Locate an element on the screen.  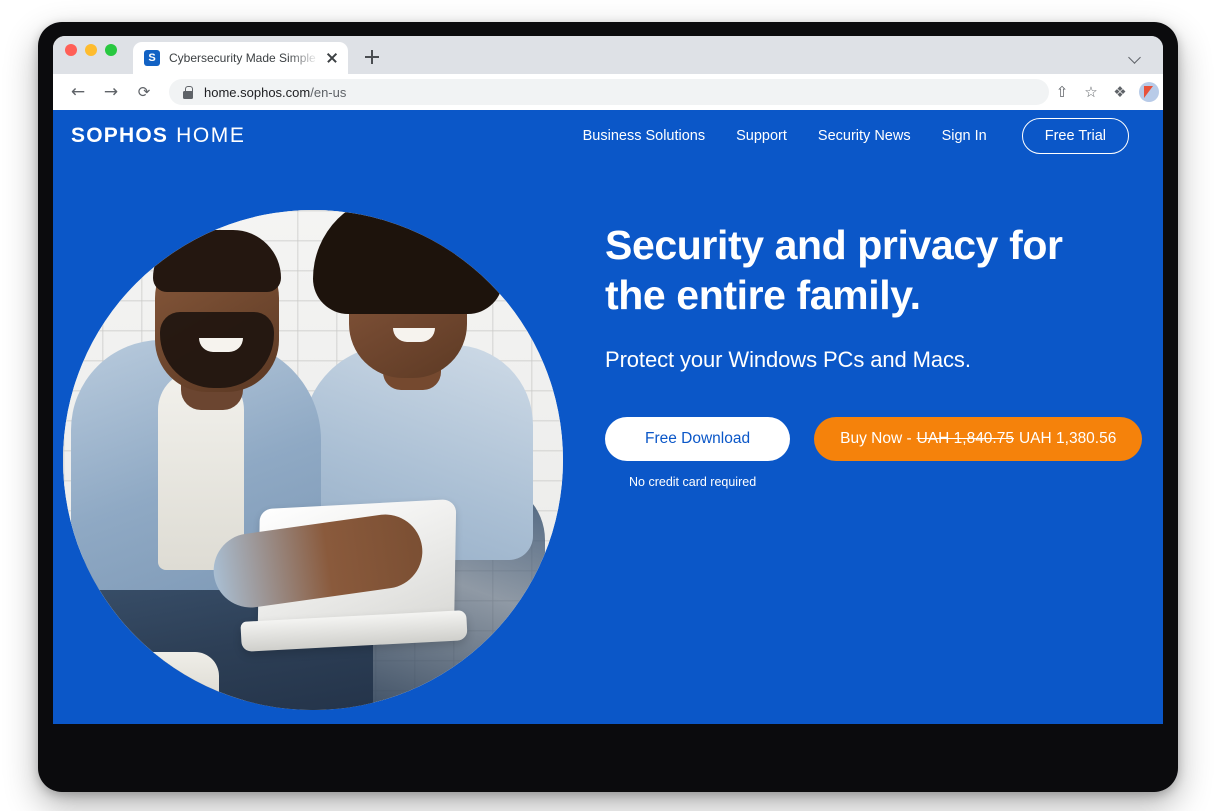
hero-headline-line-1: Security and privacy for is located at coordinates (834, 245).